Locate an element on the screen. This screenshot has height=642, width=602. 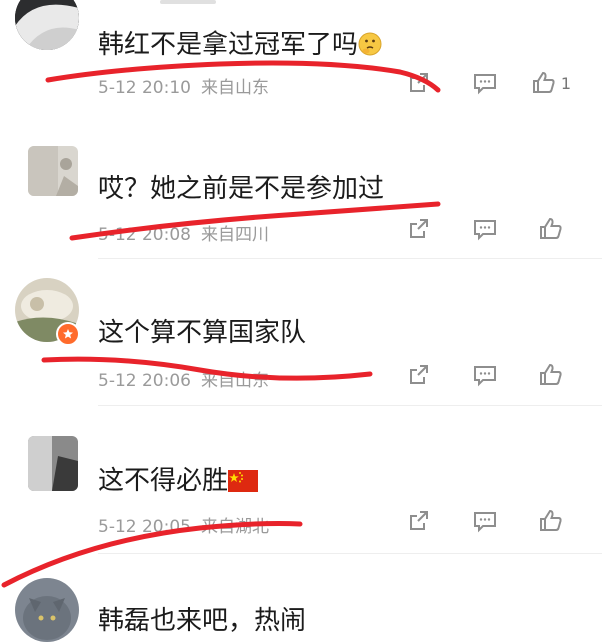
comment-text: 这个算不算国家队 is located at coordinates (202, 333).